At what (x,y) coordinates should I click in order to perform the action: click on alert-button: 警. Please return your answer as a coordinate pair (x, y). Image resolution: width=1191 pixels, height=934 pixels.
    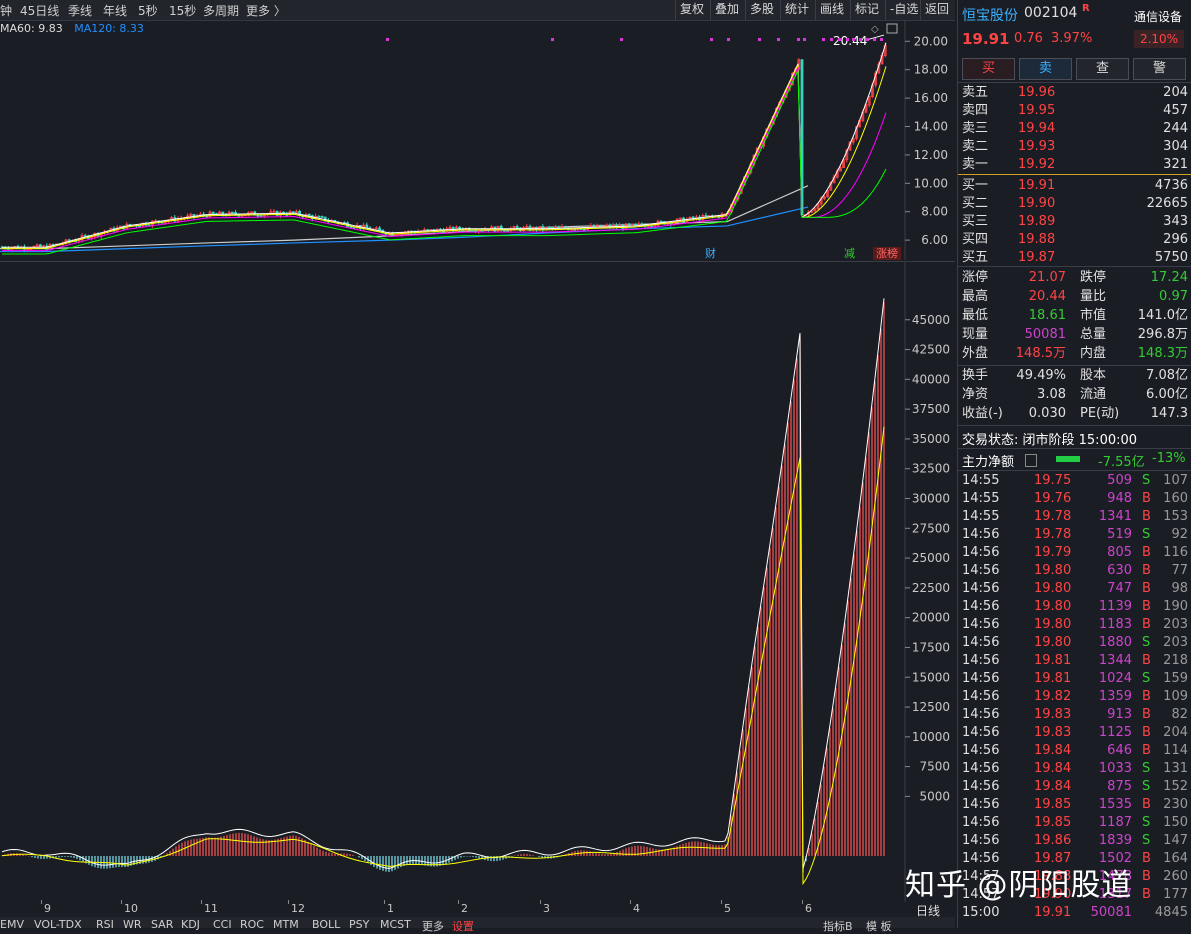
    Looking at the image, I should click on (1159, 69).